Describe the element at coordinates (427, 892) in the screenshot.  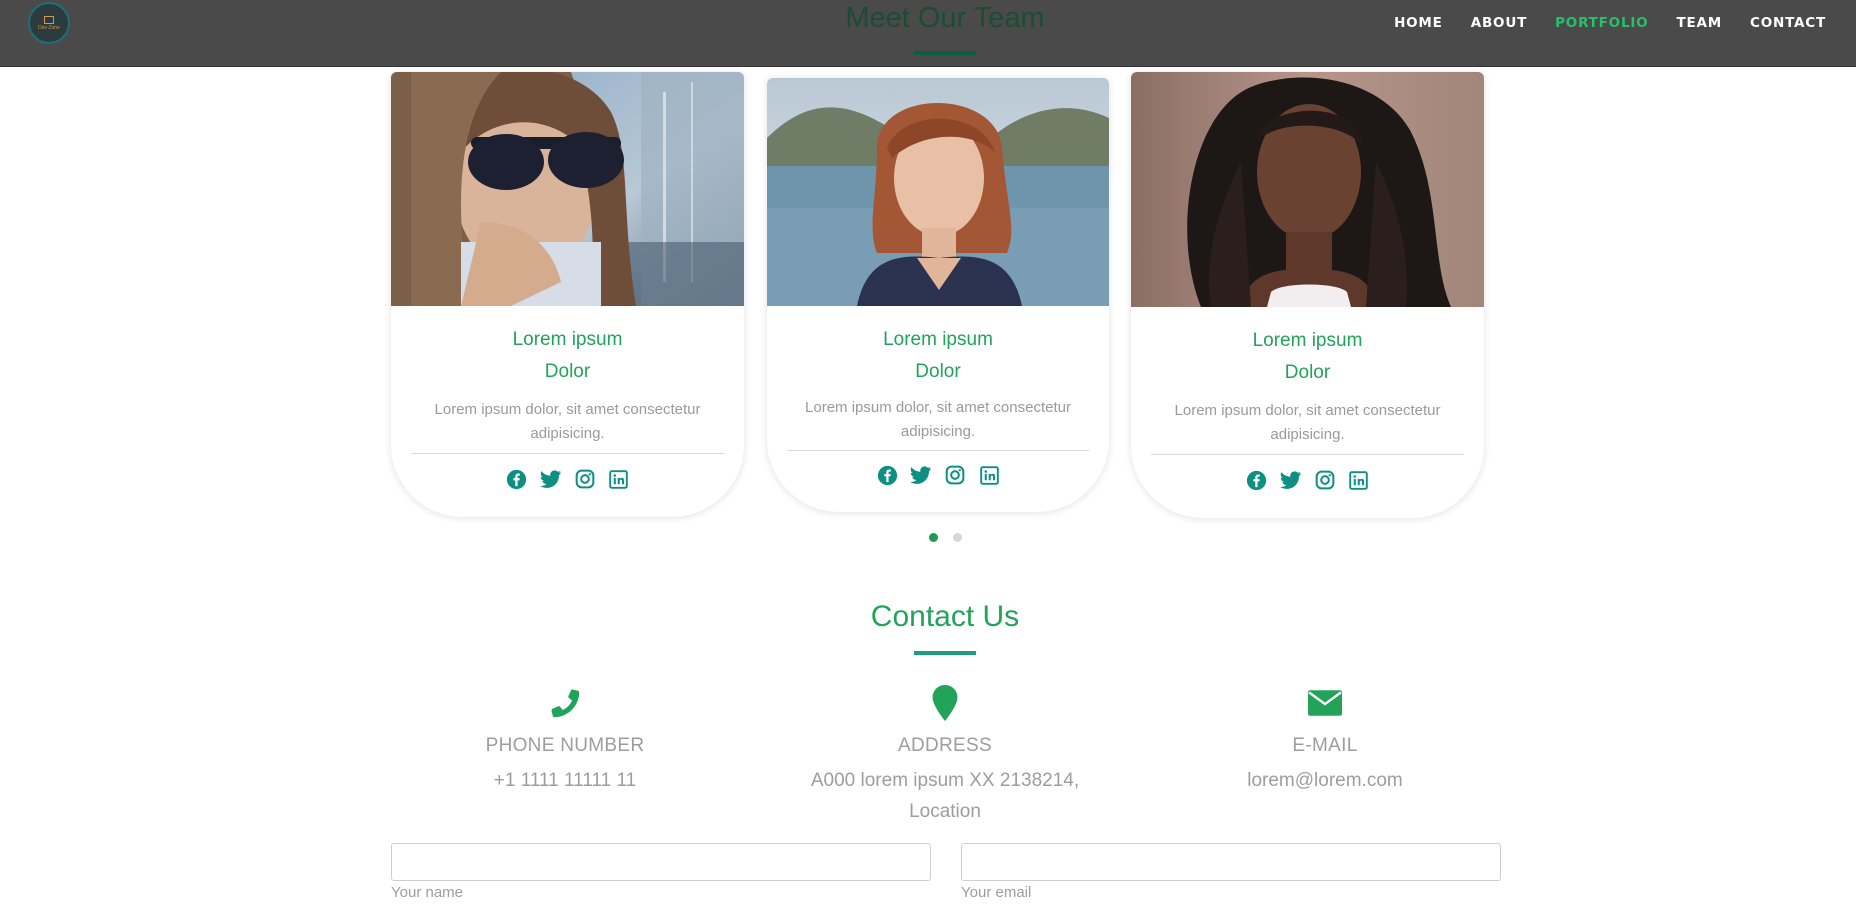
I see `name-field-label: Your name` at that location.